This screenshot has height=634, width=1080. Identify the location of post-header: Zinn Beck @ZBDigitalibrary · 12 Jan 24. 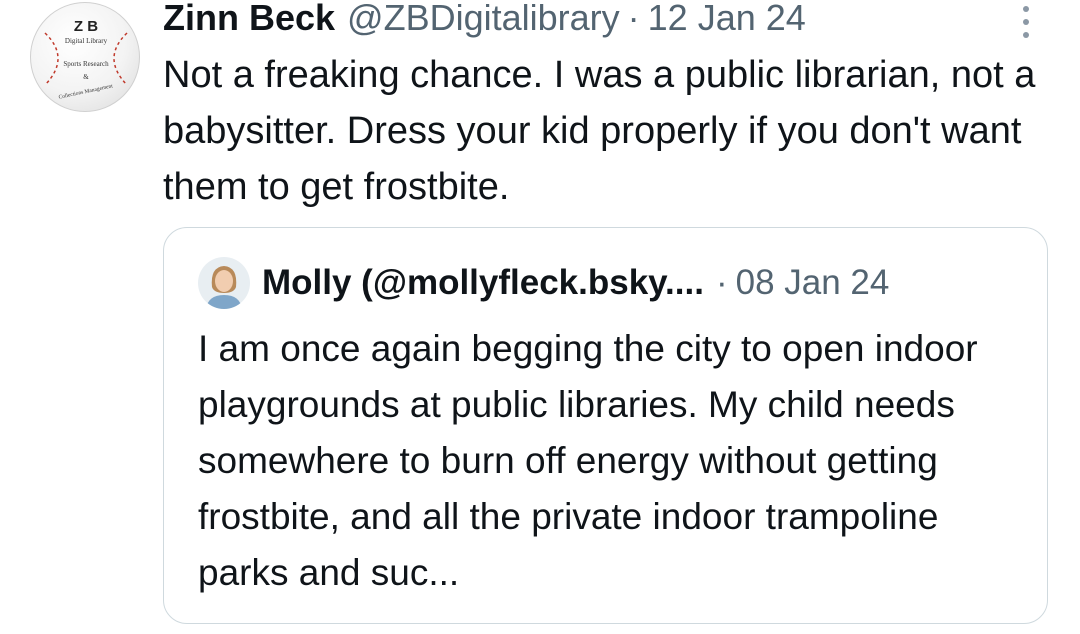
(484, 20).